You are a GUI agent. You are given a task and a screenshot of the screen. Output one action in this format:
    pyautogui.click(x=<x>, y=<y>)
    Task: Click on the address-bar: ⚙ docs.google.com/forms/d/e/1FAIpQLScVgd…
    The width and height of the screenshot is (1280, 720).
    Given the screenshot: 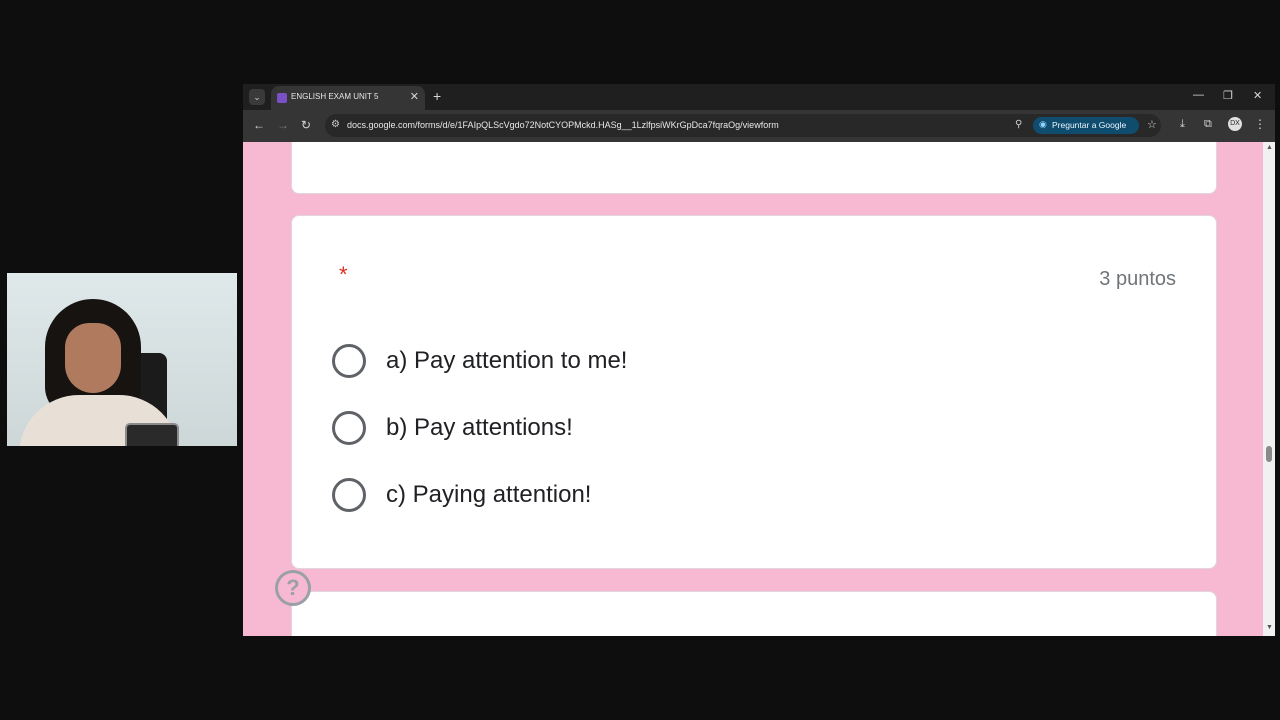 What is the action you would take?
    pyautogui.click(x=743, y=125)
    